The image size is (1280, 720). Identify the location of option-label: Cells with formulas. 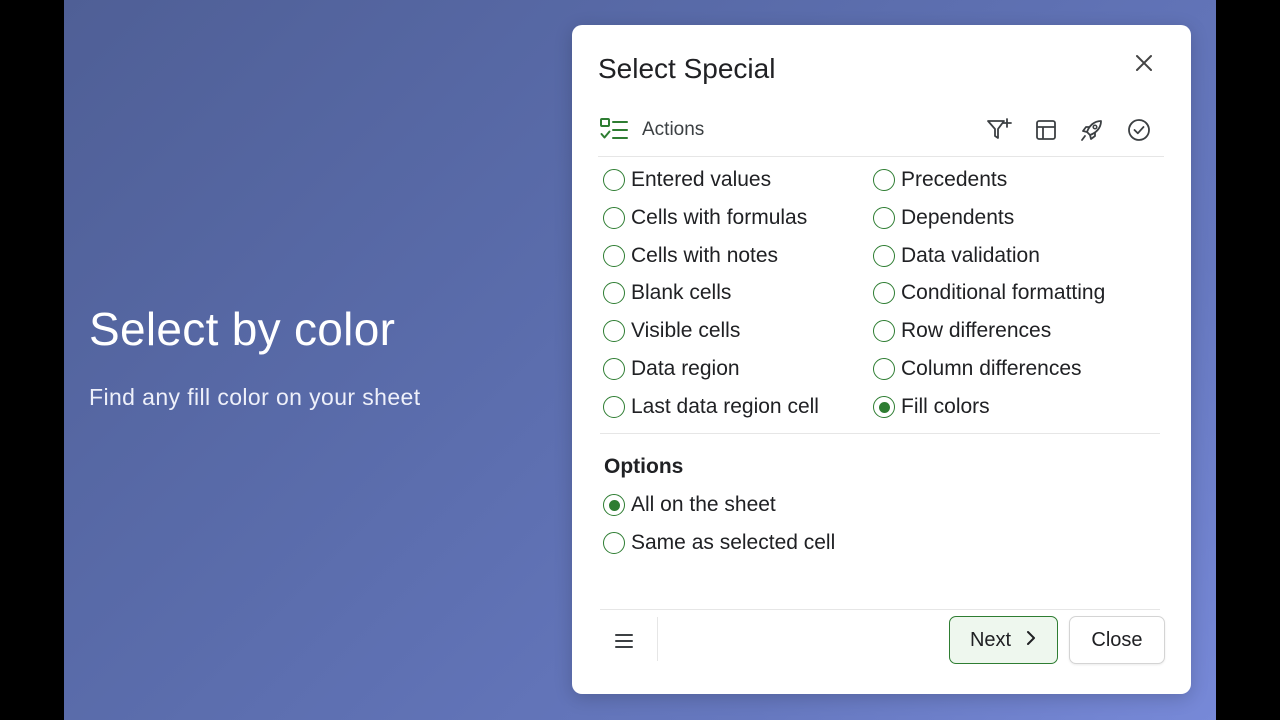
(719, 217).